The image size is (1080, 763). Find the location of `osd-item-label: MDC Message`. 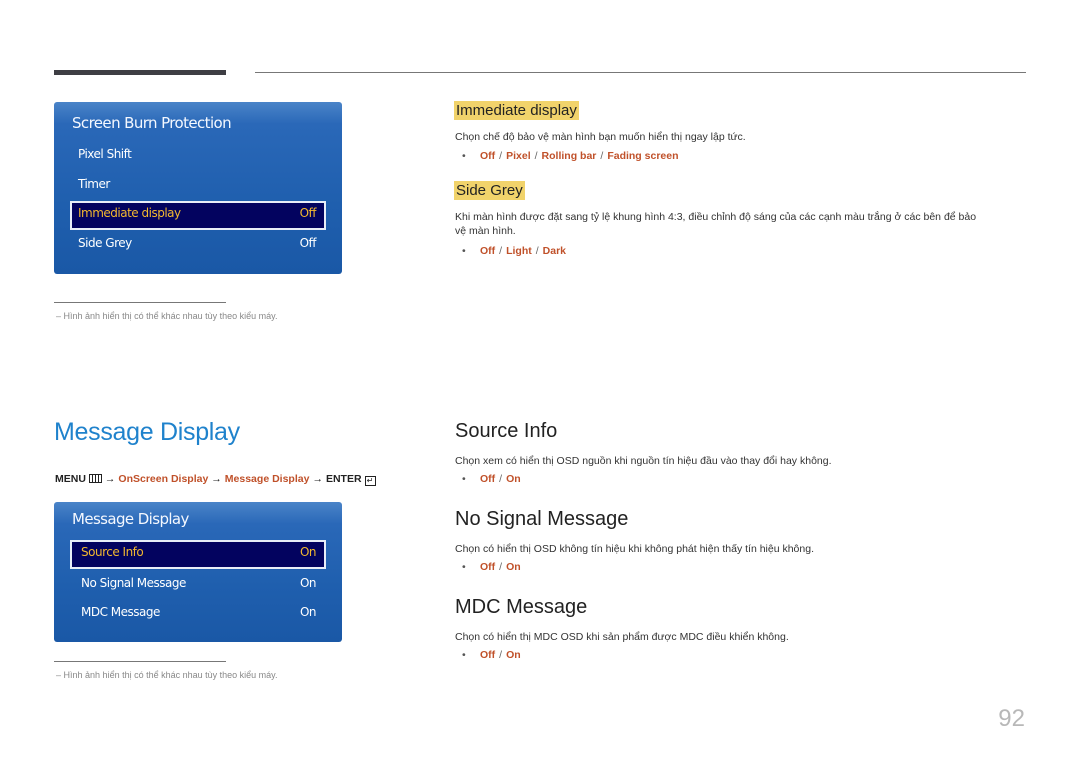

osd-item-label: MDC Message is located at coordinates (120, 612).